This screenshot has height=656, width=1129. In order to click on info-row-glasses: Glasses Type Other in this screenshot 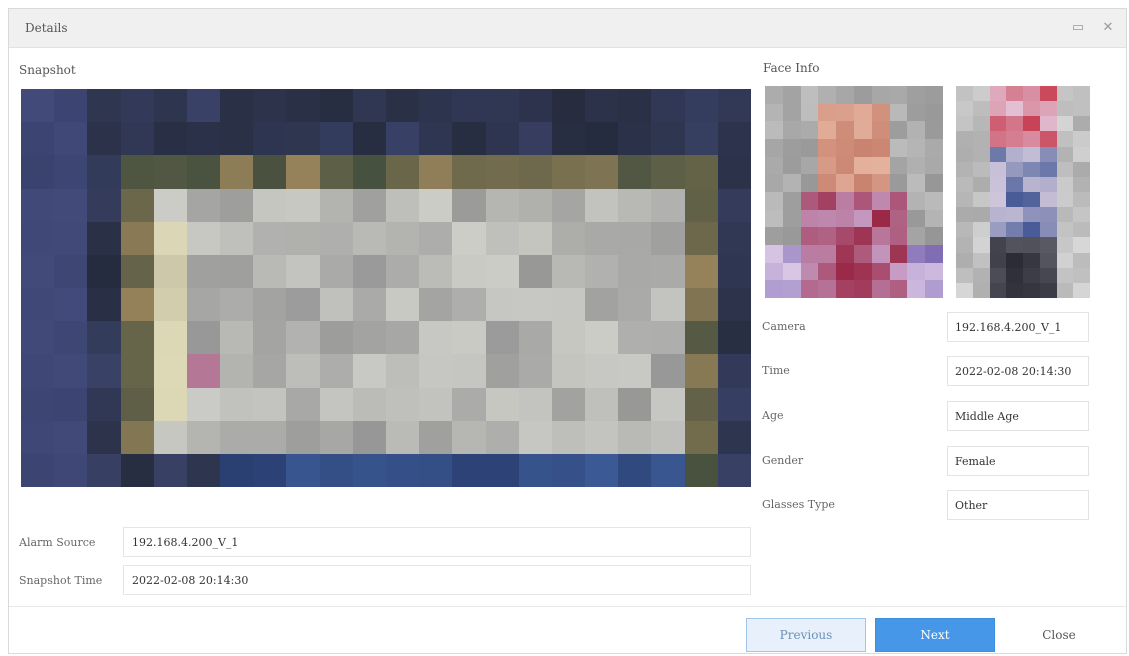, I will do `click(925, 505)`.